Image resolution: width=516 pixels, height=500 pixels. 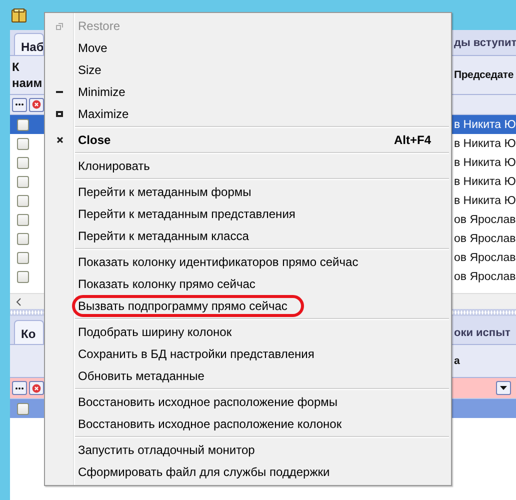 What do you see at coordinates (248, 450) in the screenshot?
I see `menu-item: Запустить отладочный монитор` at bounding box center [248, 450].